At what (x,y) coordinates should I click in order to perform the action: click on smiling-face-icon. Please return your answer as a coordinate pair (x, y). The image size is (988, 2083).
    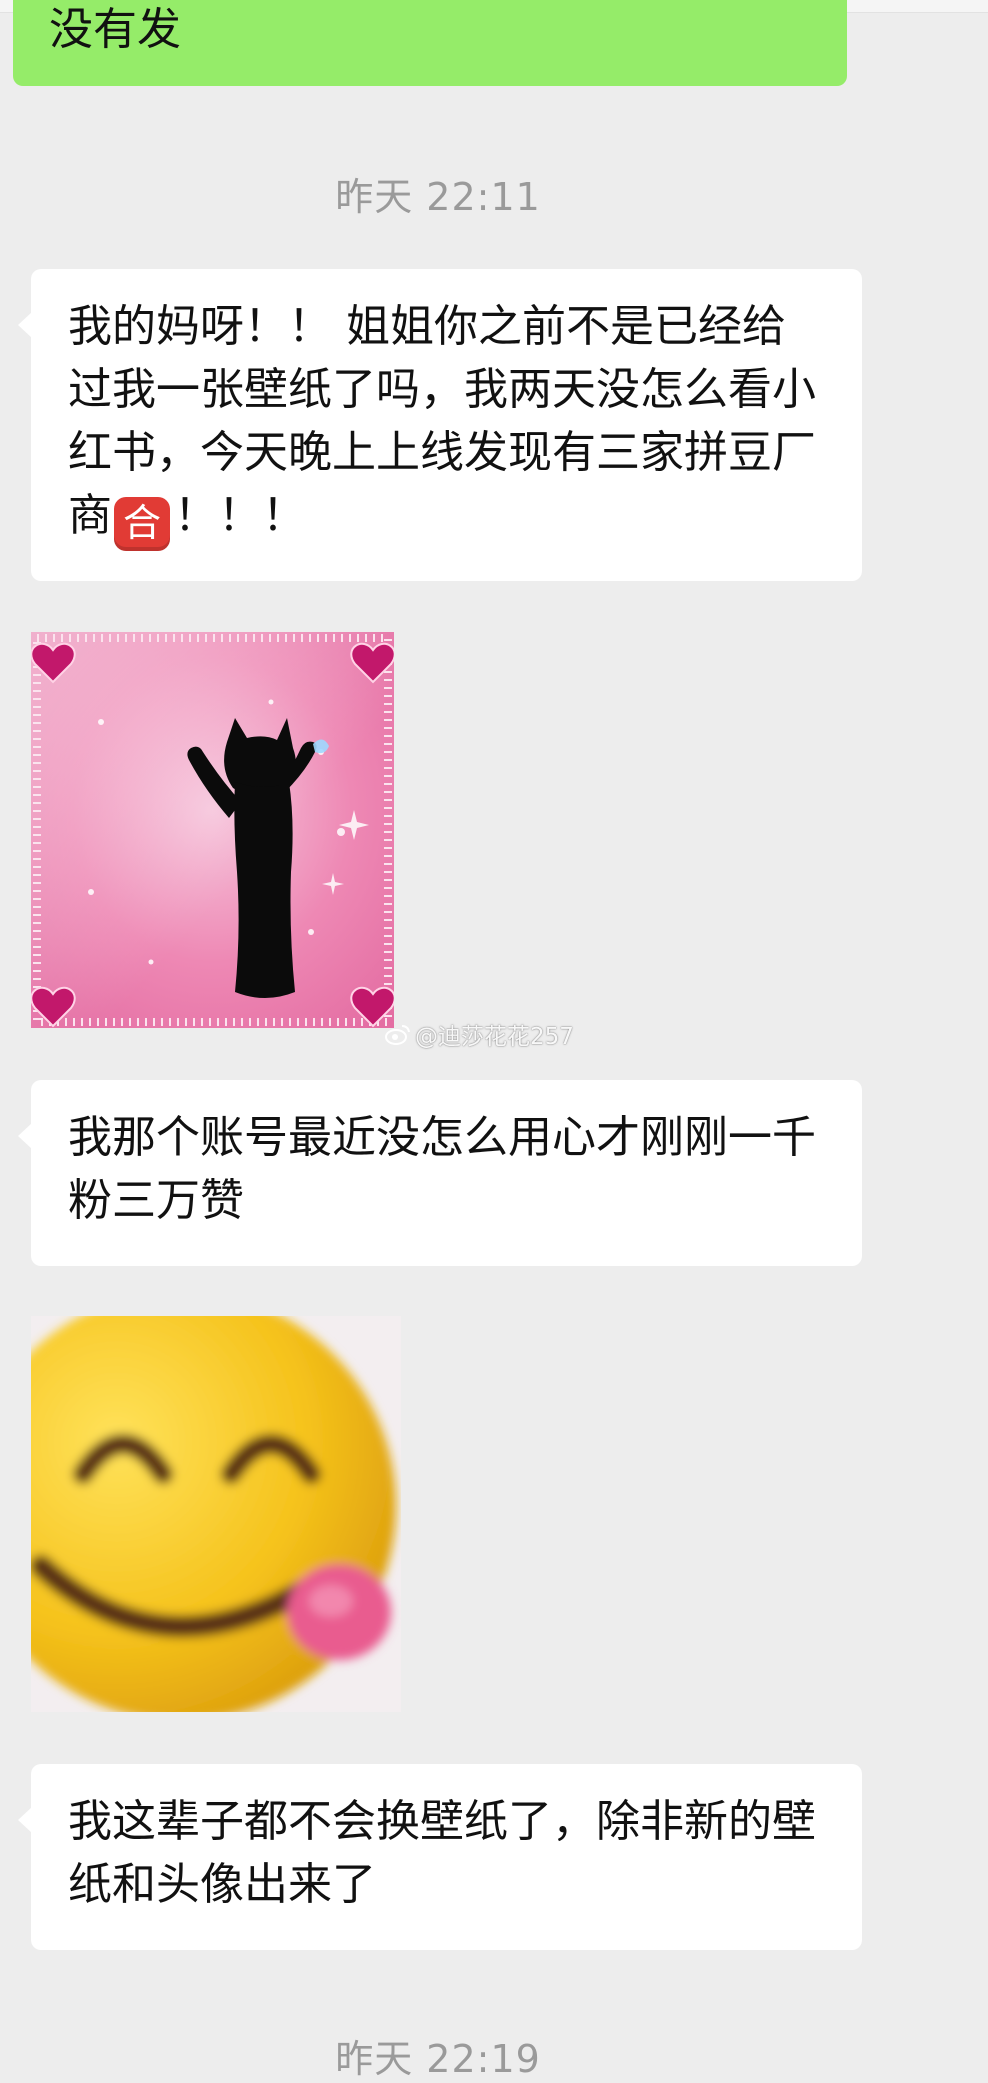
    Looking at the image, I should click on (216, 1514).